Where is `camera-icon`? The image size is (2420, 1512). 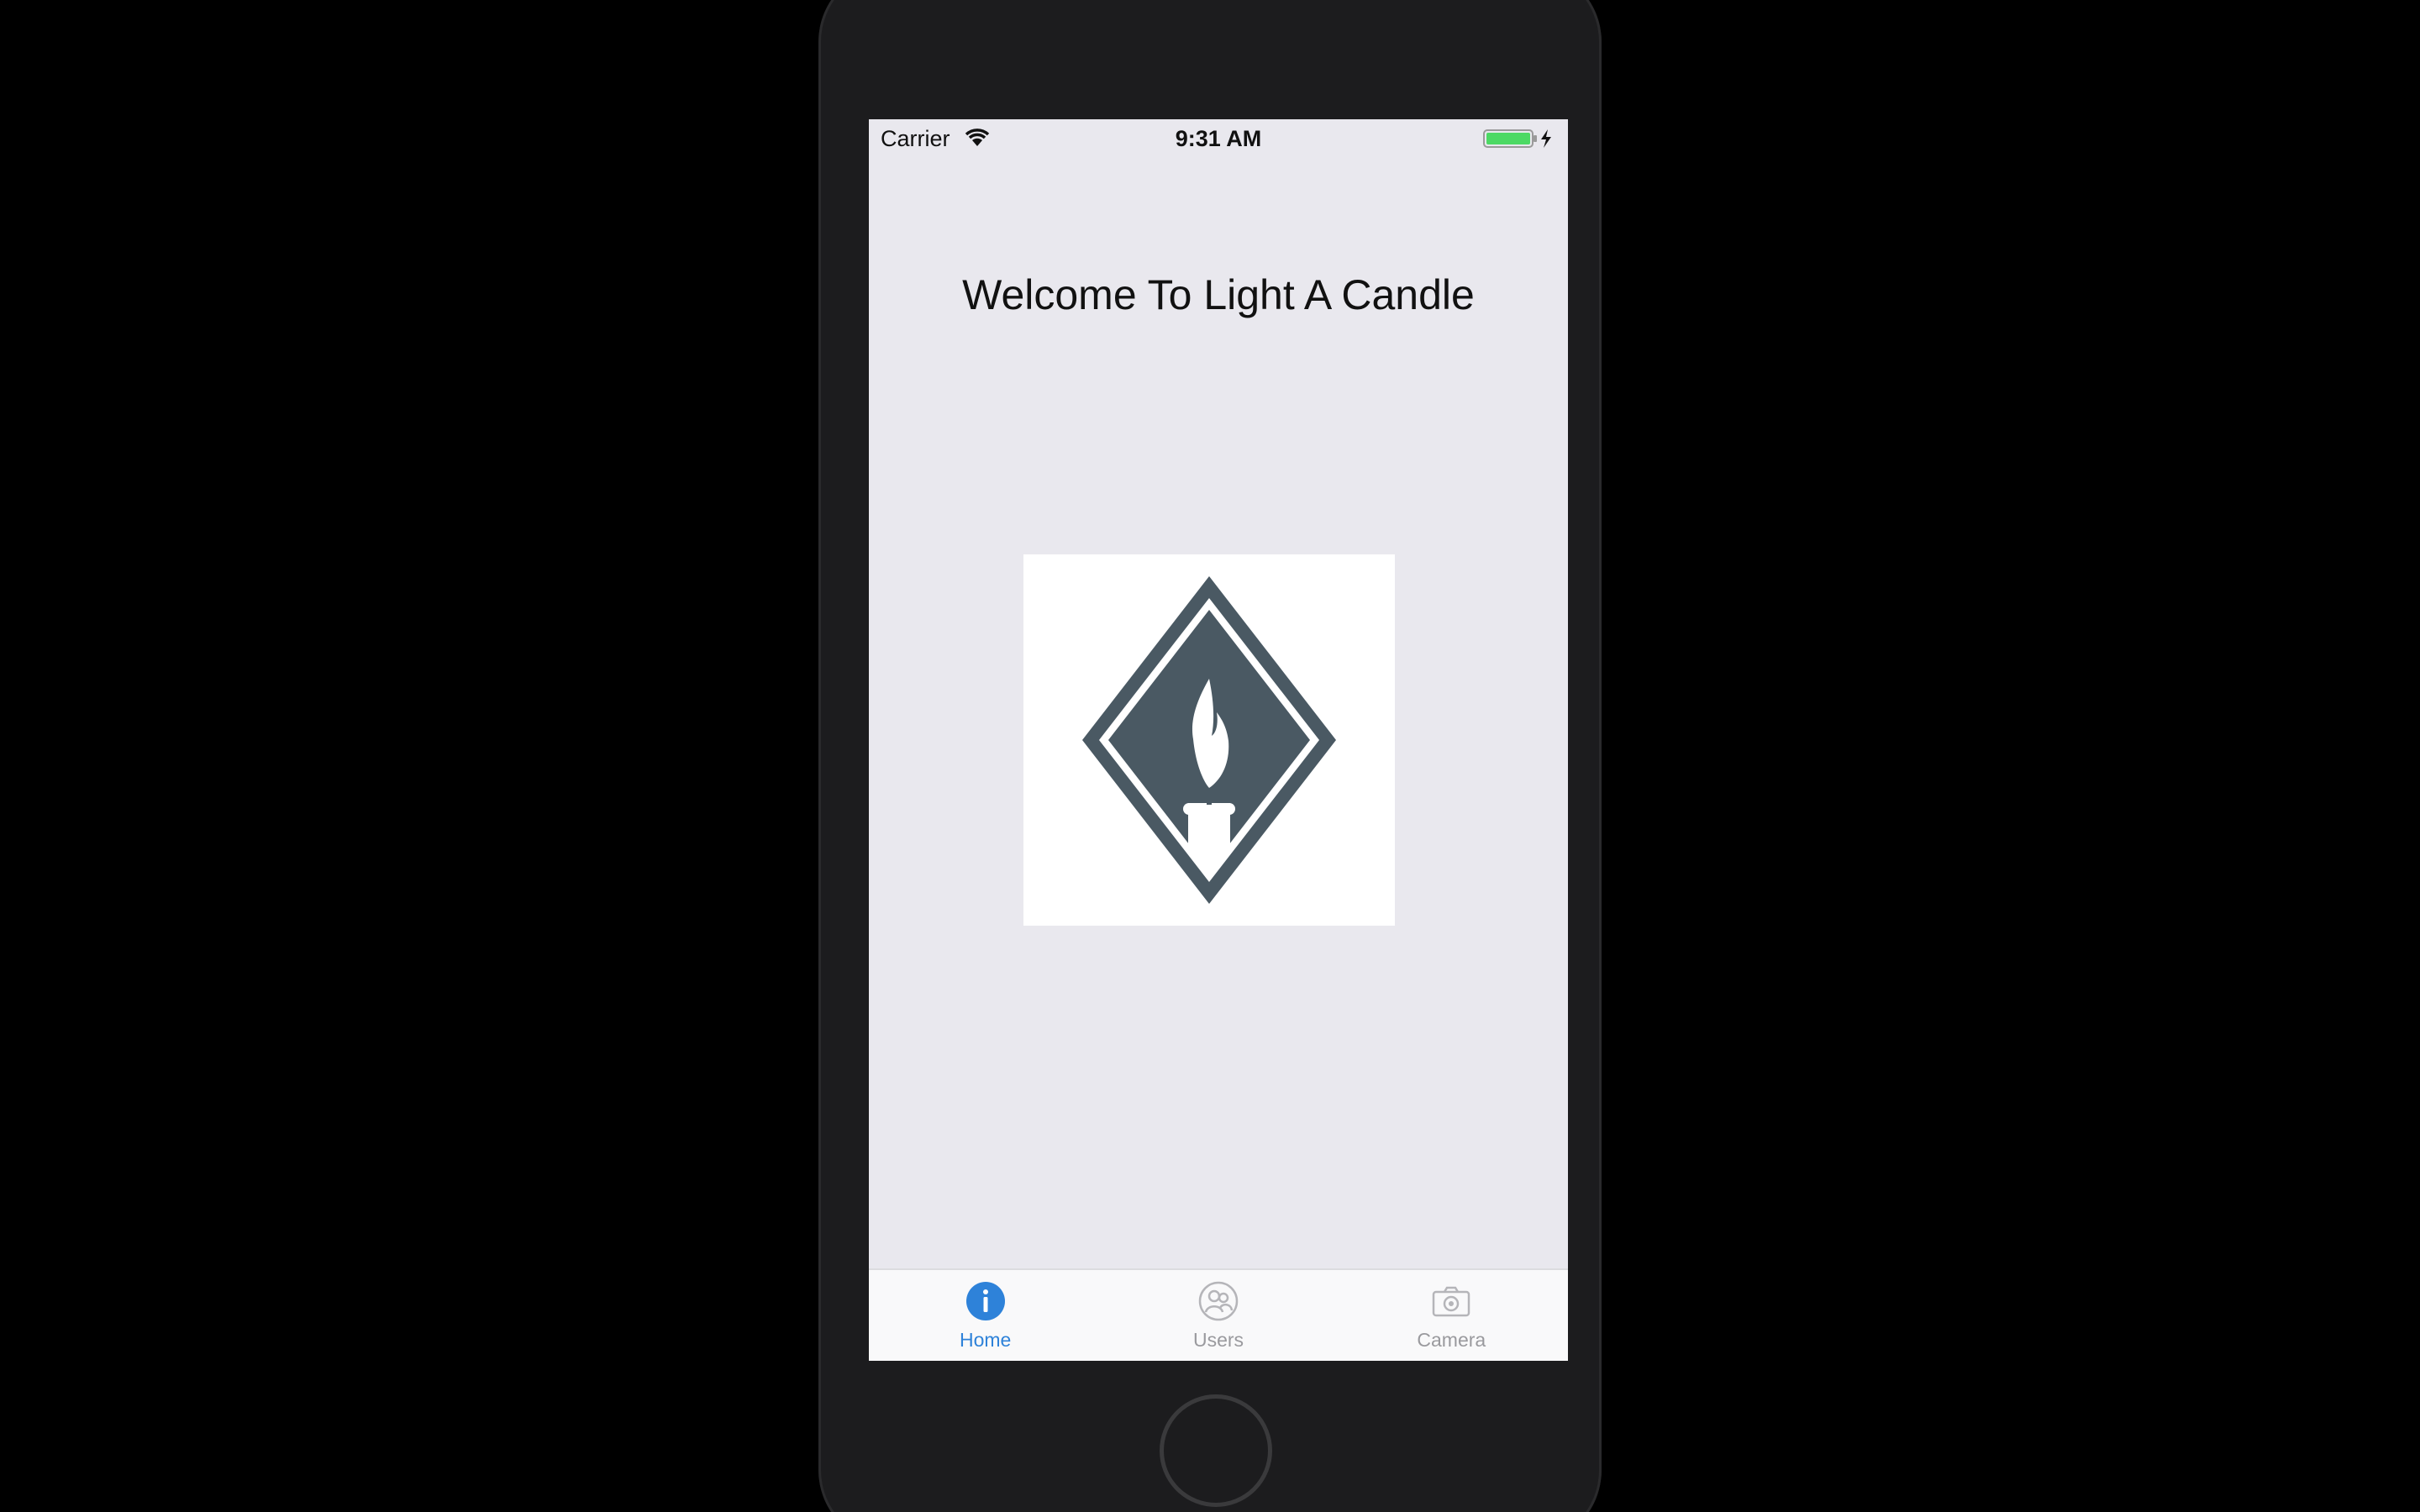 camera-icon is located at coordinates (1451, 1301).